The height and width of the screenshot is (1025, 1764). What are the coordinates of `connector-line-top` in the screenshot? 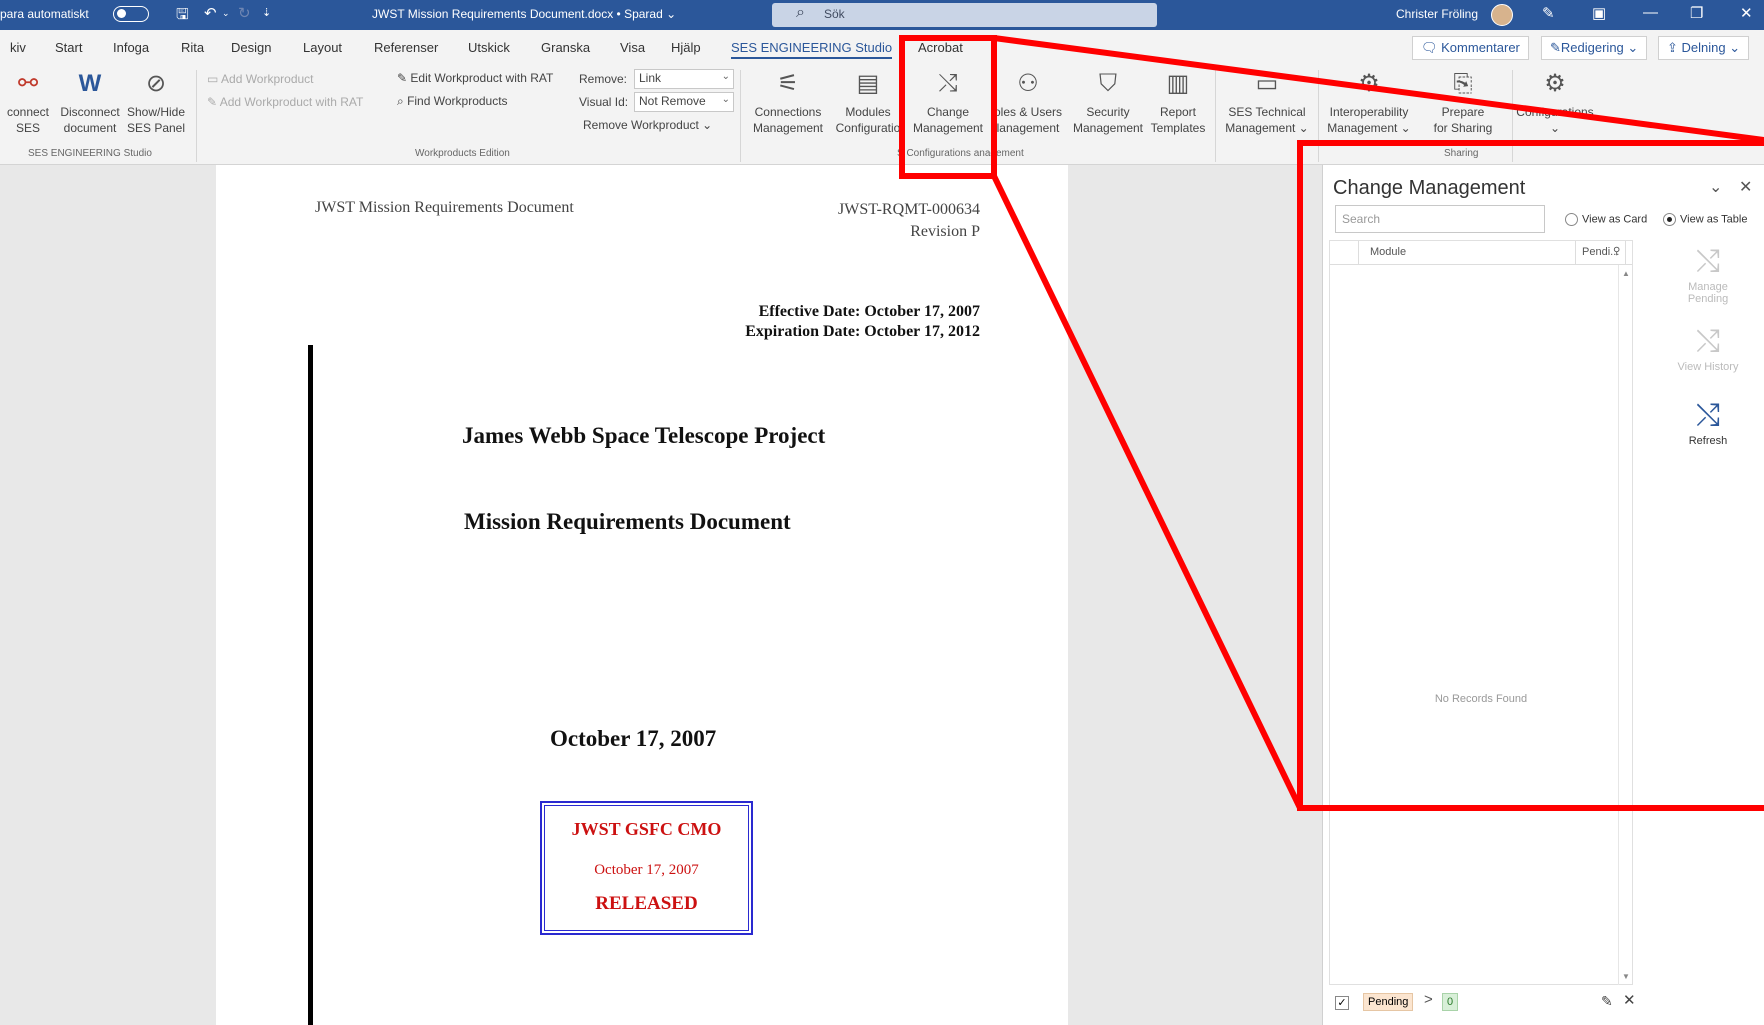 It's located at (1378, 89).